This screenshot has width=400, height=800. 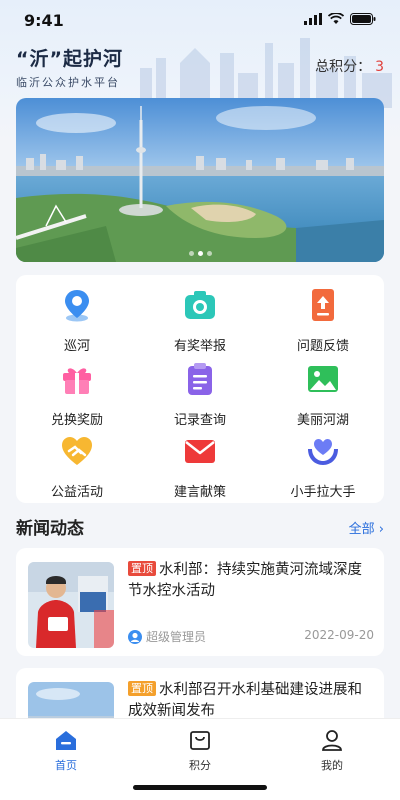 What do you see at coordinates (381, 529) in the screenshot?
I see `chevron-right-icon: ›` at bounding box center [381, 529].